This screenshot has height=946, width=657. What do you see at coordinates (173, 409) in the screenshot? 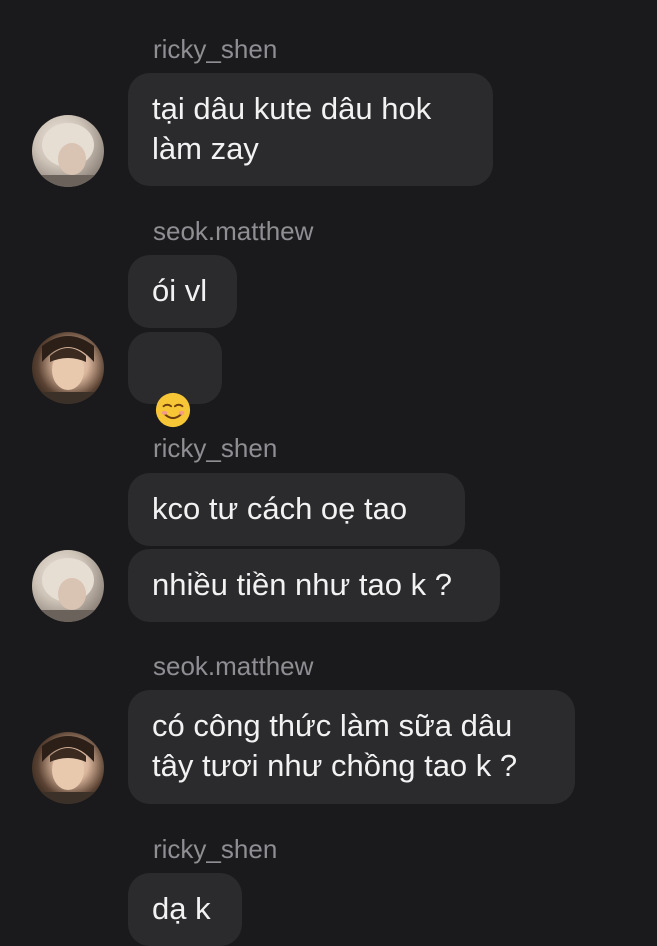
I see `smiling-face-emoji-icon` at bounding box center [173, 409].